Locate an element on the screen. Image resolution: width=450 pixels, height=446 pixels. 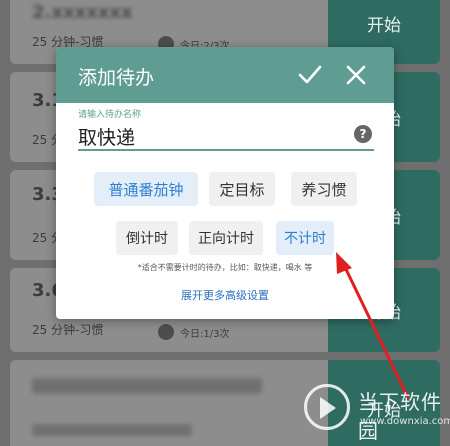
mode-pomodoro-chip: 普通番茄钟 is located at coordinates (146, 189).